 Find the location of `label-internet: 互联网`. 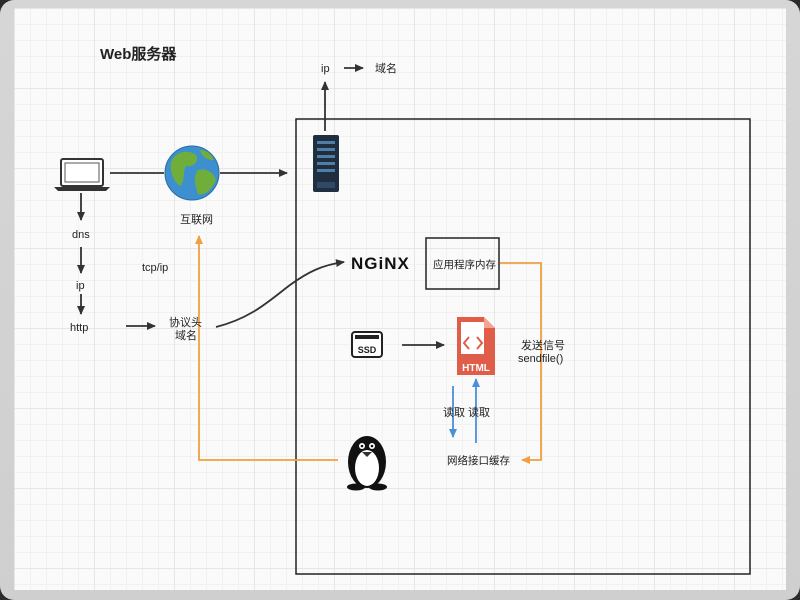

label-internet: 互联网 is located at coordinates (196, 219).